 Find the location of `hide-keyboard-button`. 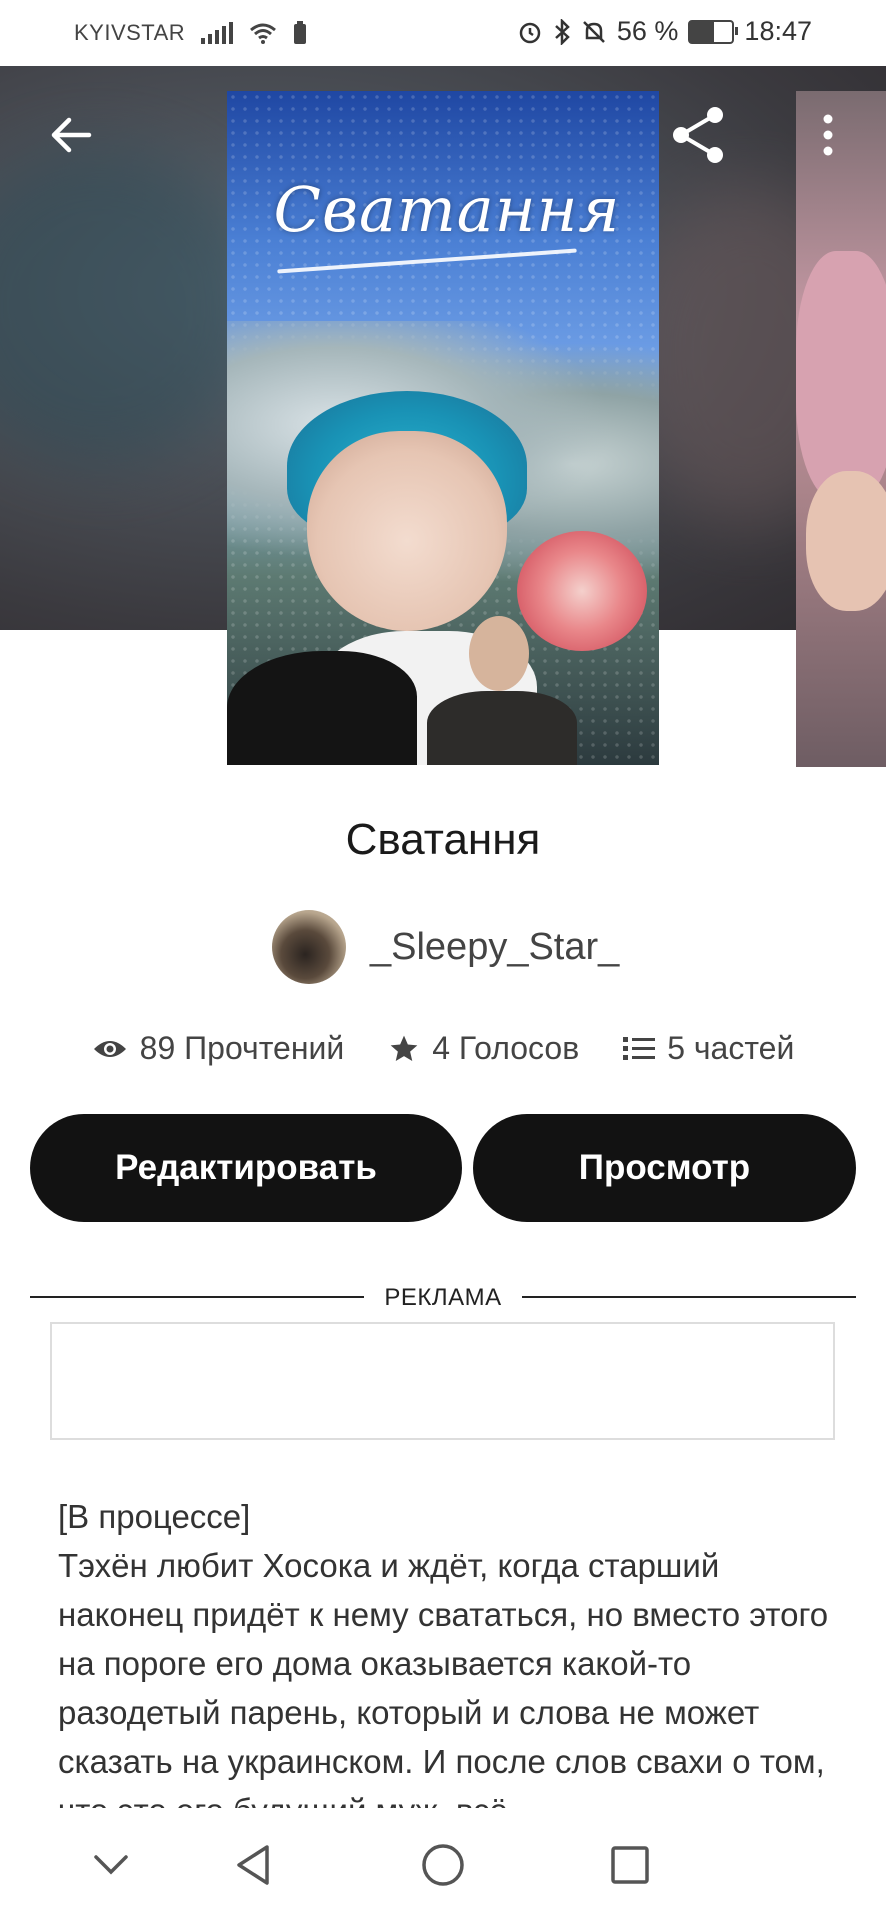

hide-keyboard-button is located at coordinates (111, 1865).